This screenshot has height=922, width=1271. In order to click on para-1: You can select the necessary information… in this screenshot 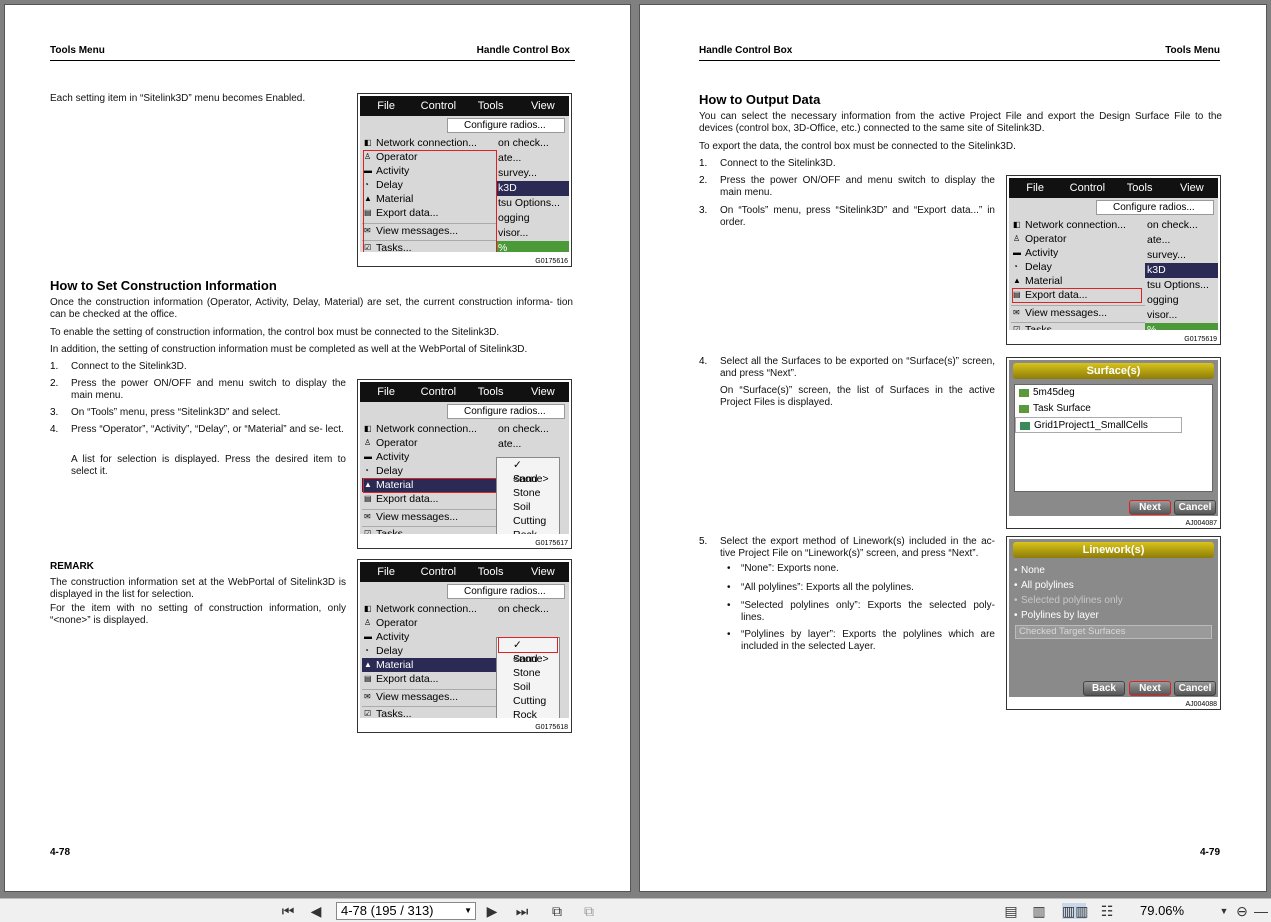, I will do `click(960, 122)`.